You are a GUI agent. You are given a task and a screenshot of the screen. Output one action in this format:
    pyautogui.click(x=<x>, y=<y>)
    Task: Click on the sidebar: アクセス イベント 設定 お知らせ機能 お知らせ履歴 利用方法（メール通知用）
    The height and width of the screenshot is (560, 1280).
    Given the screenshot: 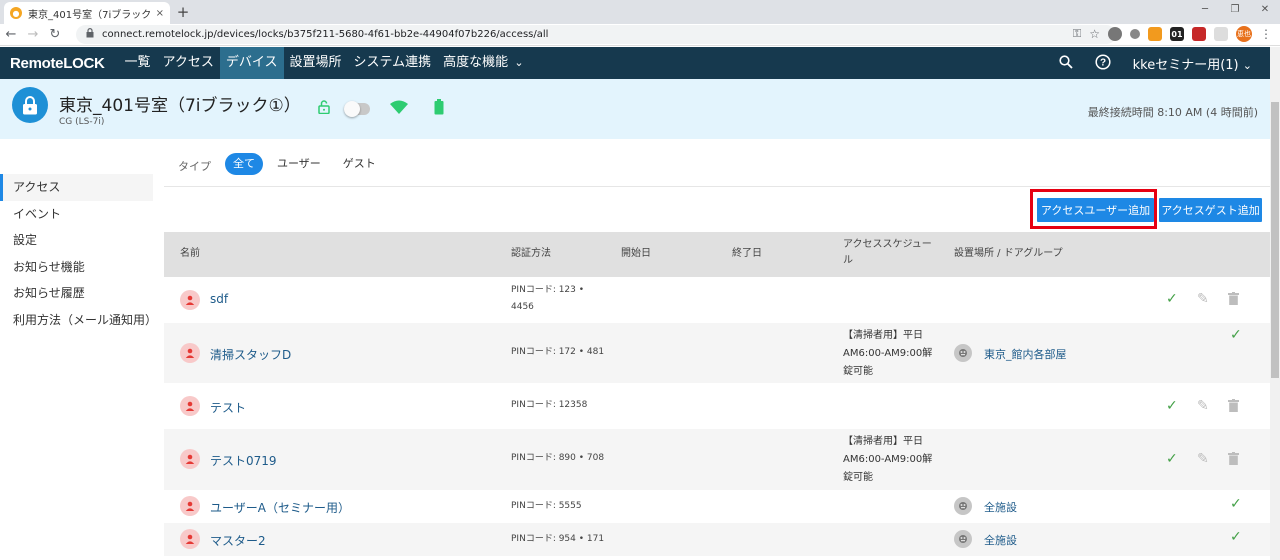 What is the action you would take?
    pyautogui.click(x=78, y=254)
    